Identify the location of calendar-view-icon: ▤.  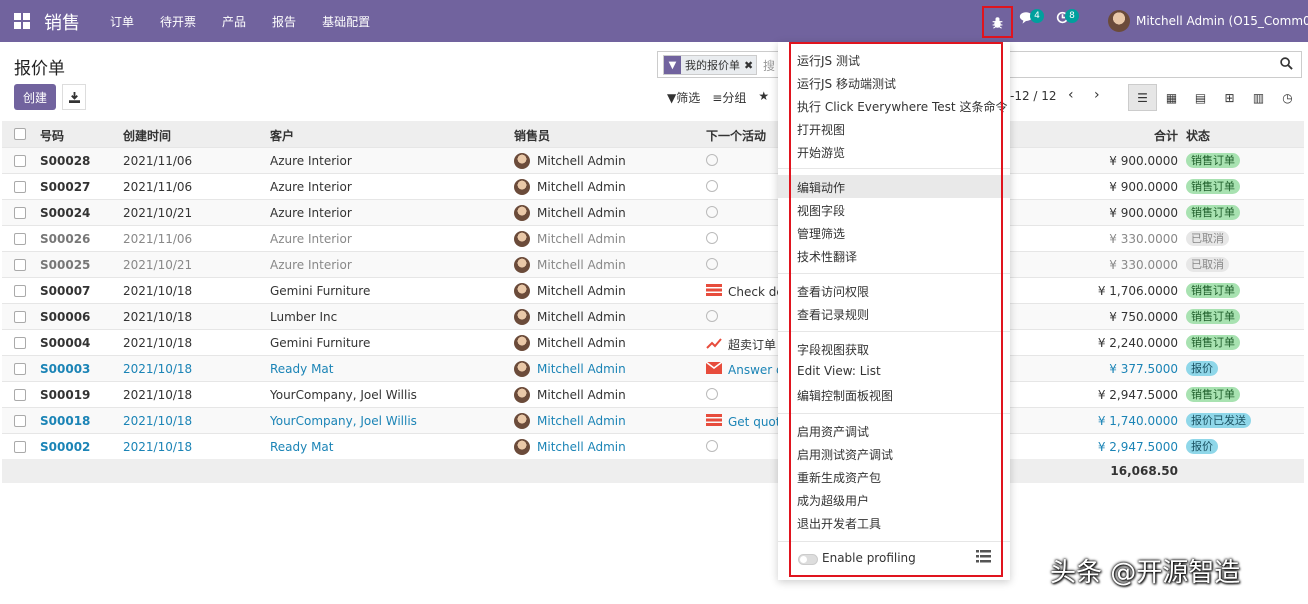
(1200, 97).